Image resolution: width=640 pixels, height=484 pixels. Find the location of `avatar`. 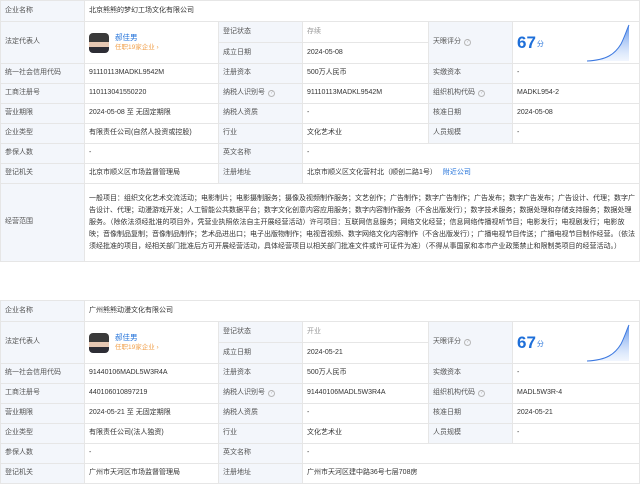

avatar is located at coordinates (99, 342).